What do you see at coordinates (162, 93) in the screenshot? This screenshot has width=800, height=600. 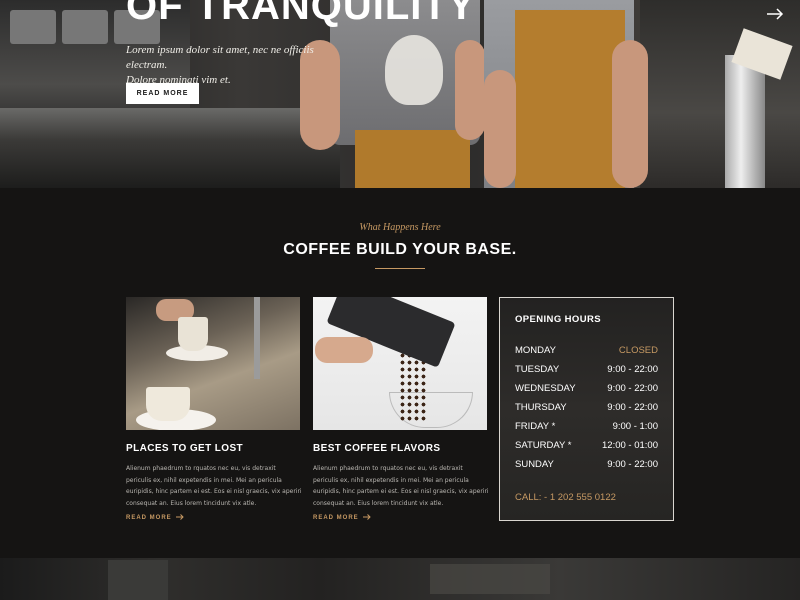 I see `hero-read-more-button: READ MORE` at bounding box center [162, 93].